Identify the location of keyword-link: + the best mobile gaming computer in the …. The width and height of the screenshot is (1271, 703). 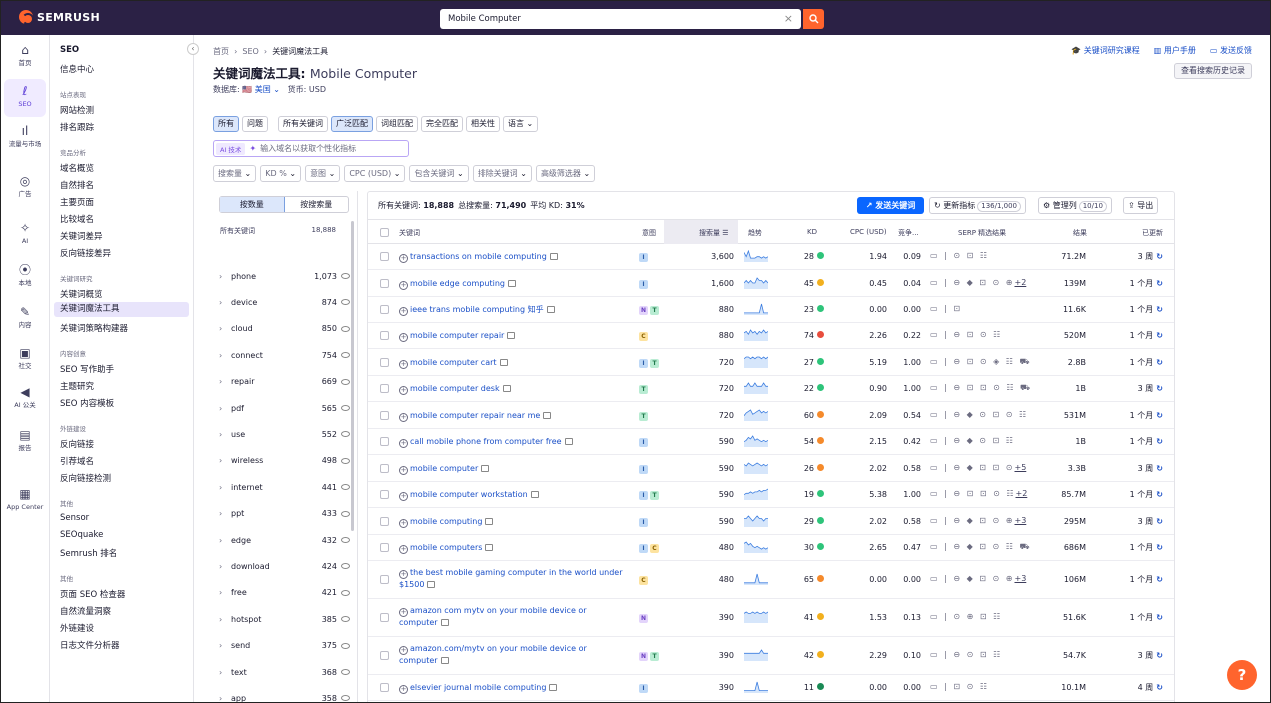
(511, 579).